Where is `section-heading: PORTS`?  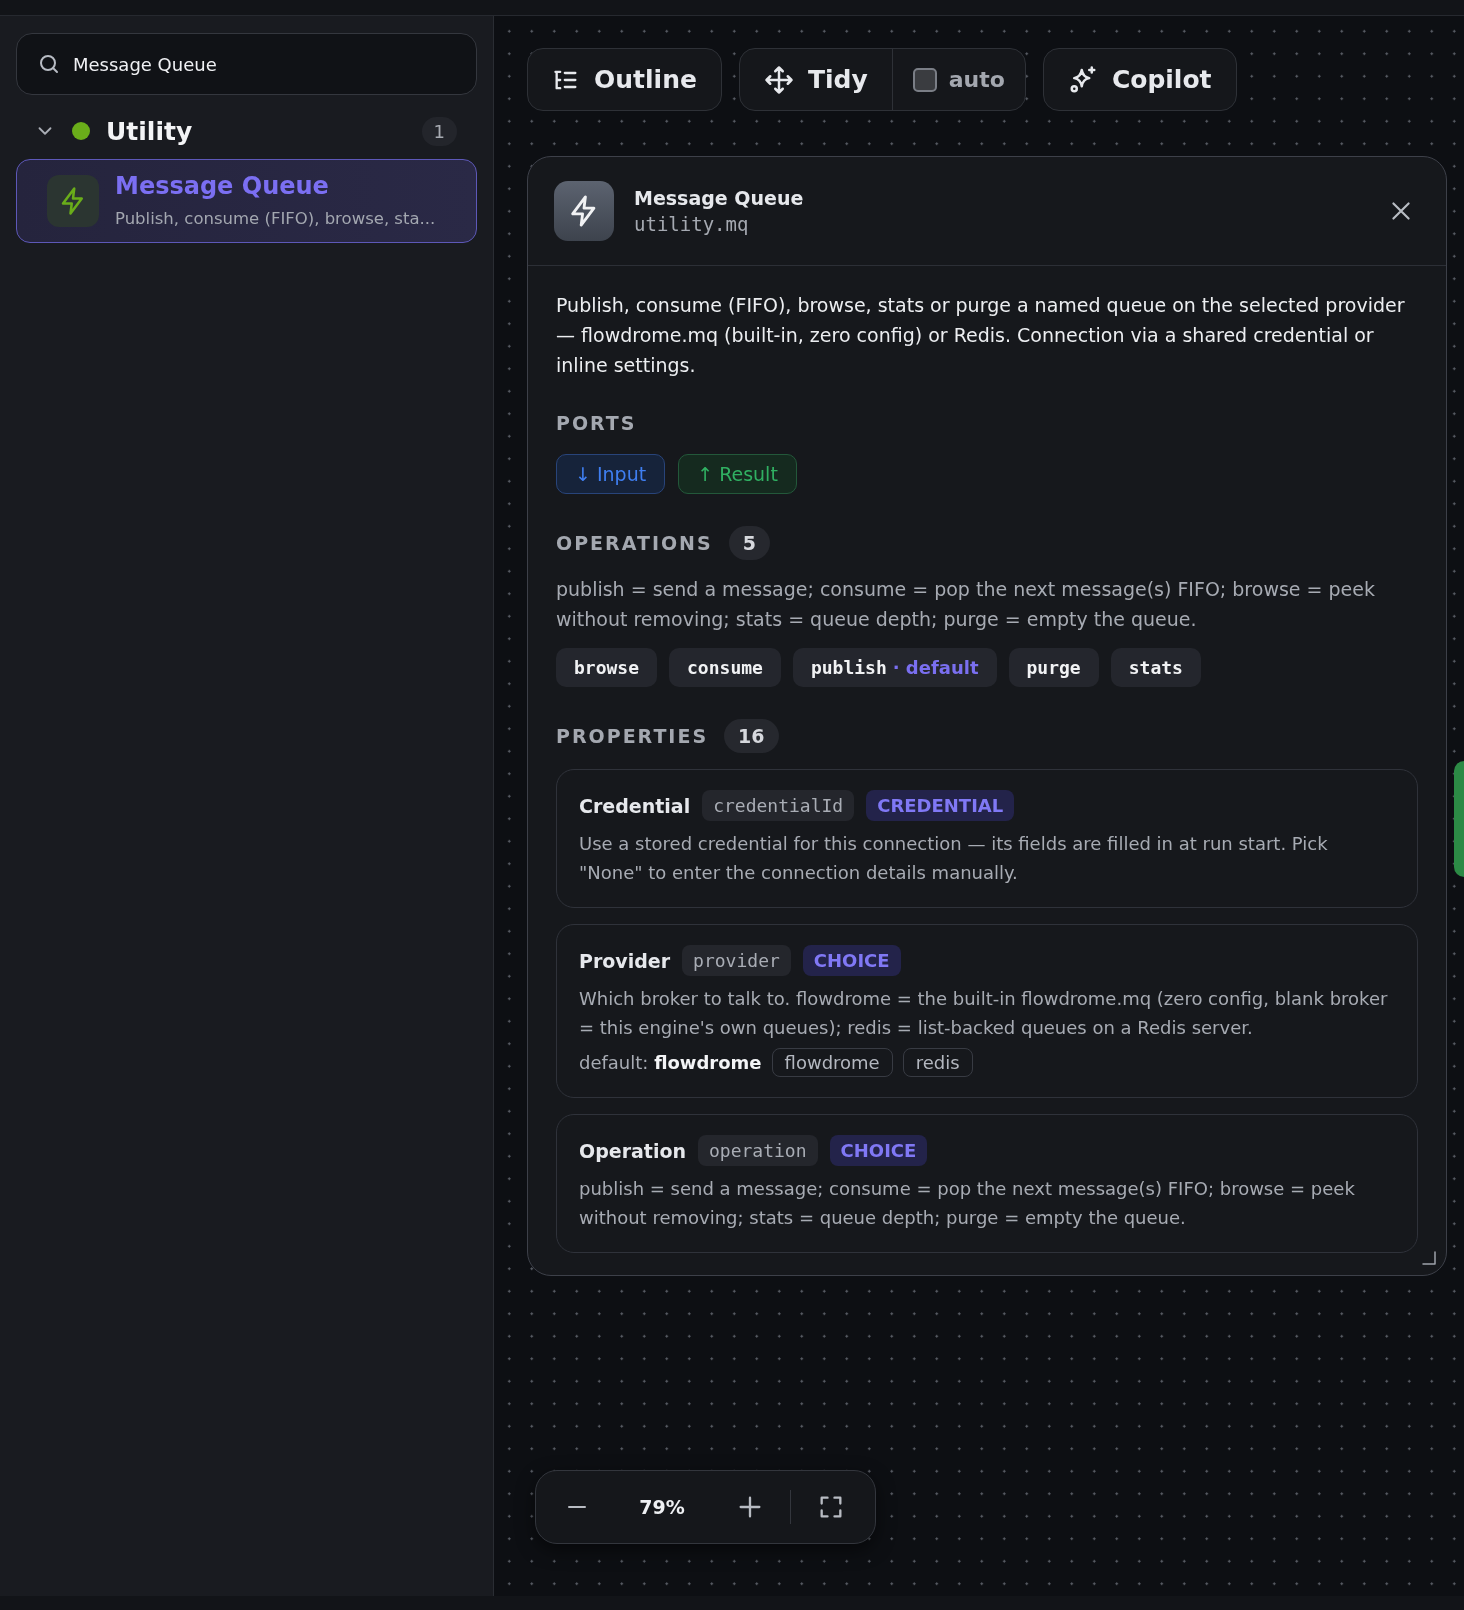
section-heading: PORTS is located at coordinates (597, 423).